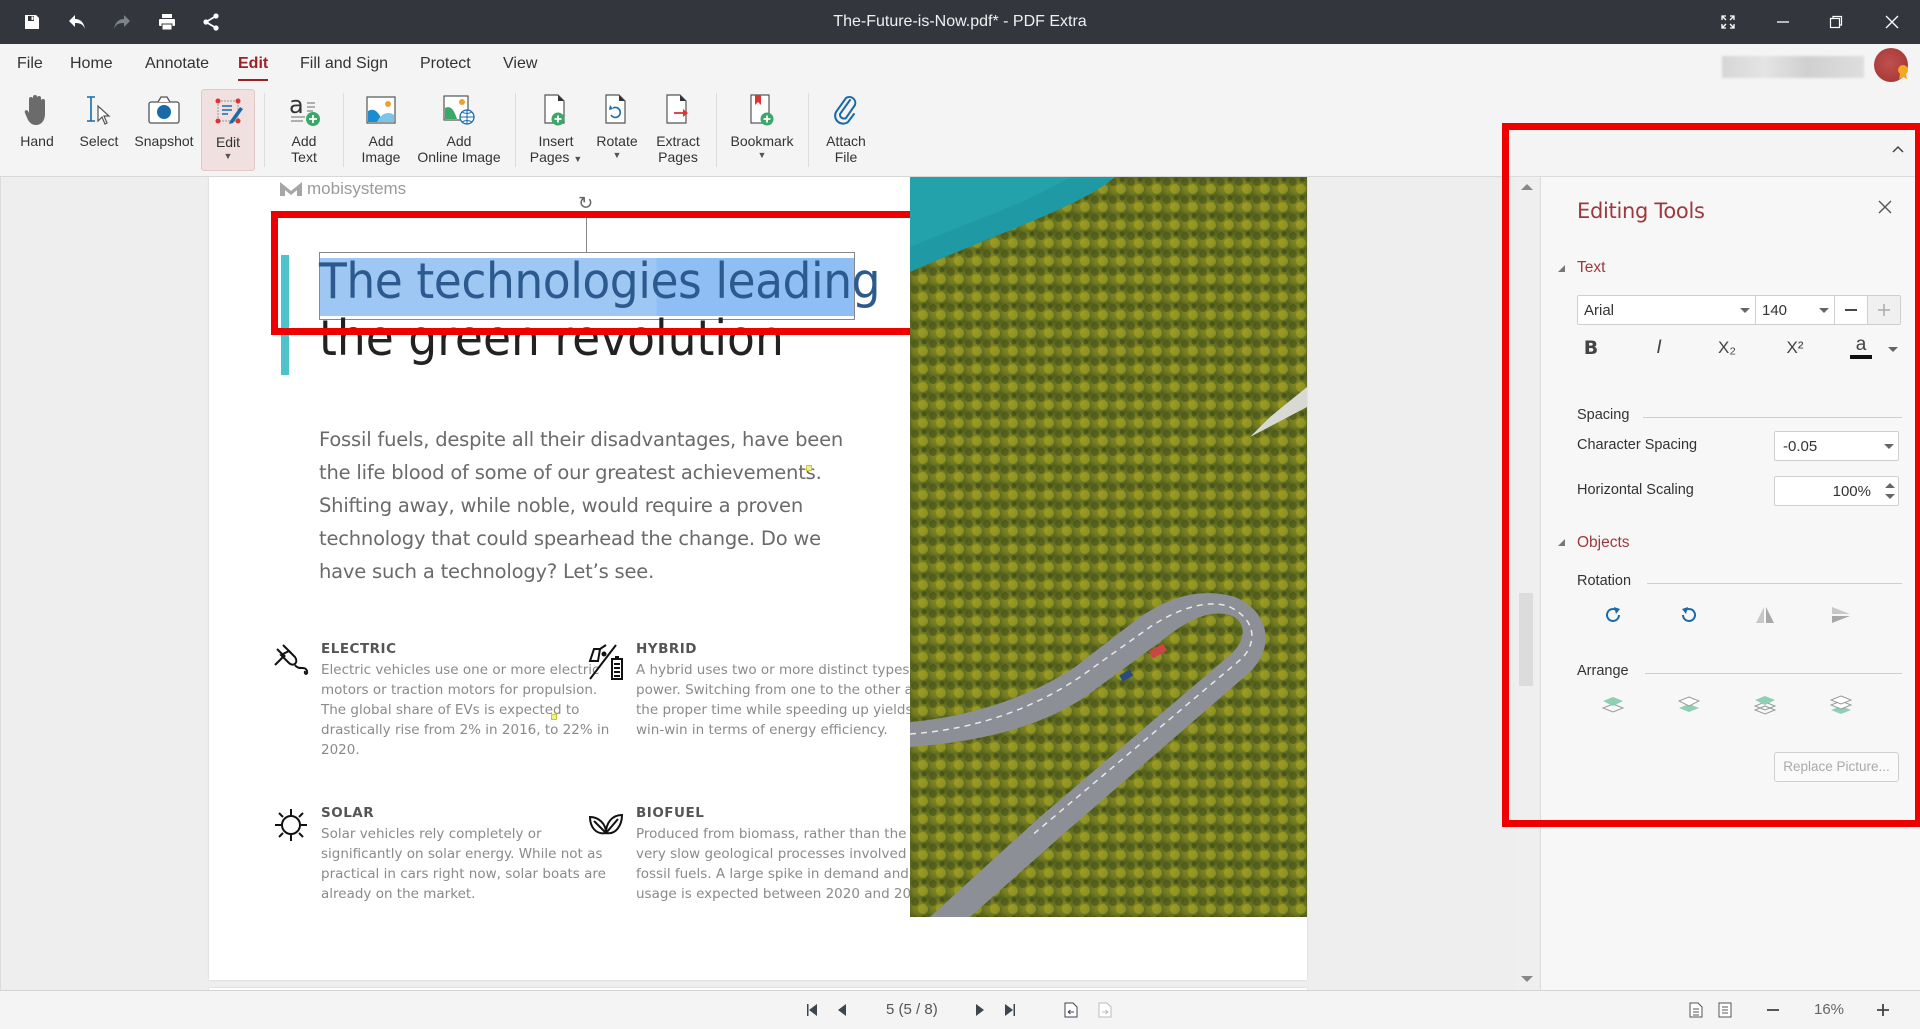  What do you see at coordinates (1892, 22) in the screenshot?
I see `close-button` at bounding box center [1892, 22].